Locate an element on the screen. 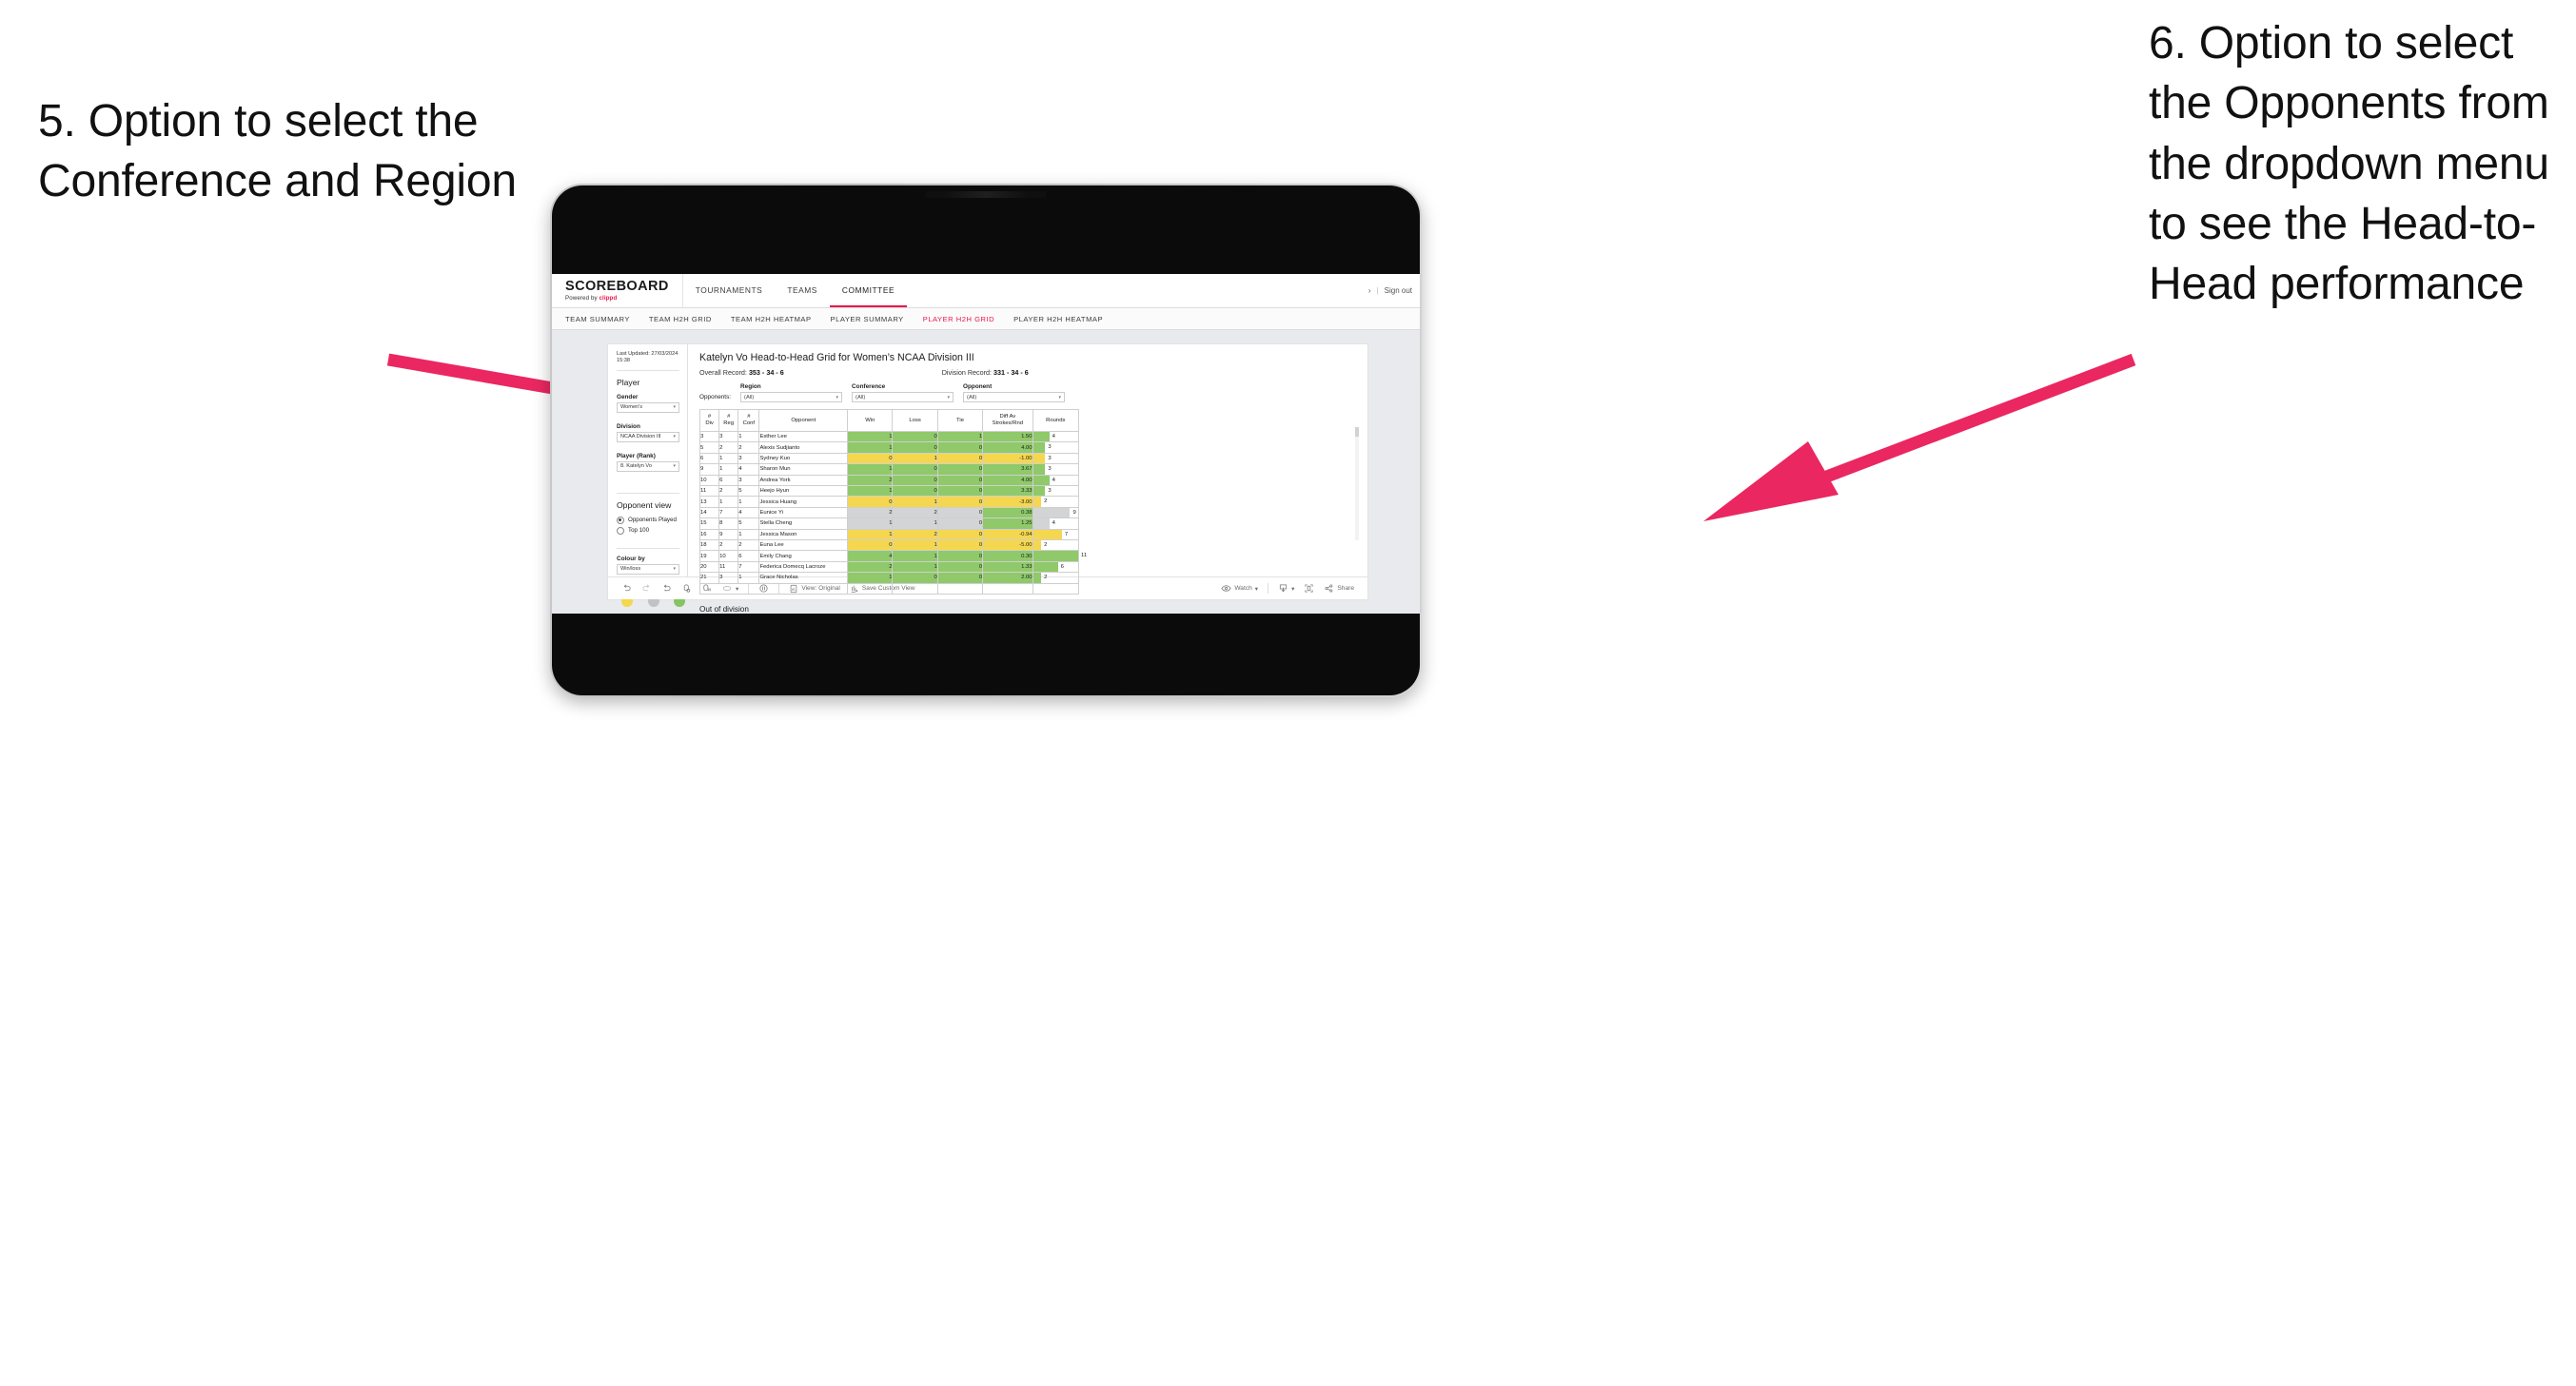 The height and width of the screenshot is (1386, 2576). table-row: 19 10 6 Emily Chang 4 1 0 0.30 11 is located at coordinates (892, 556).